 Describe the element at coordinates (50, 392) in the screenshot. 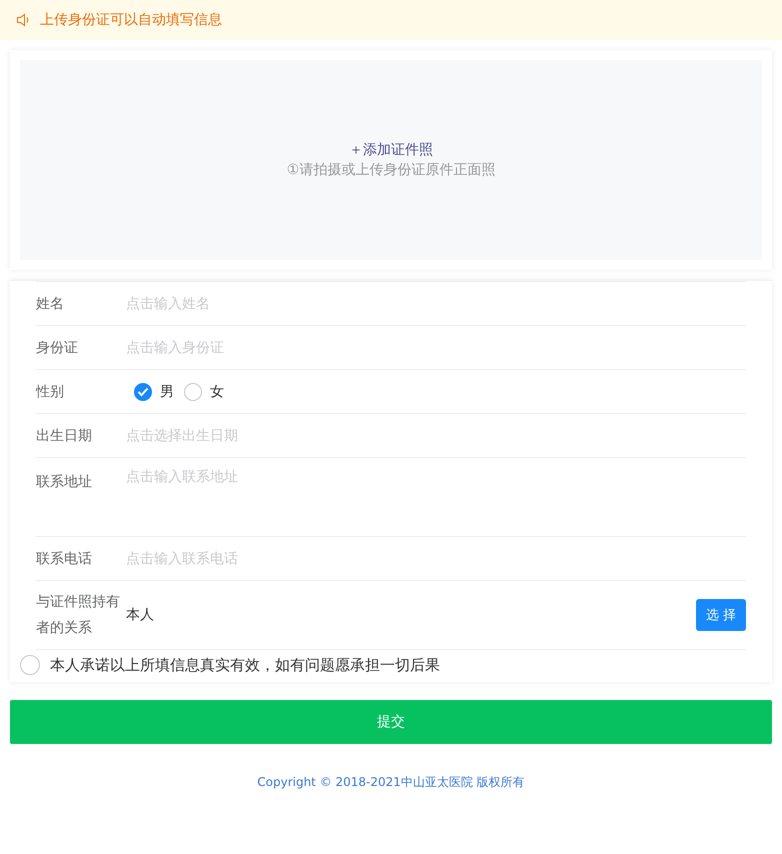

I see `field-label: 性别` at that location.